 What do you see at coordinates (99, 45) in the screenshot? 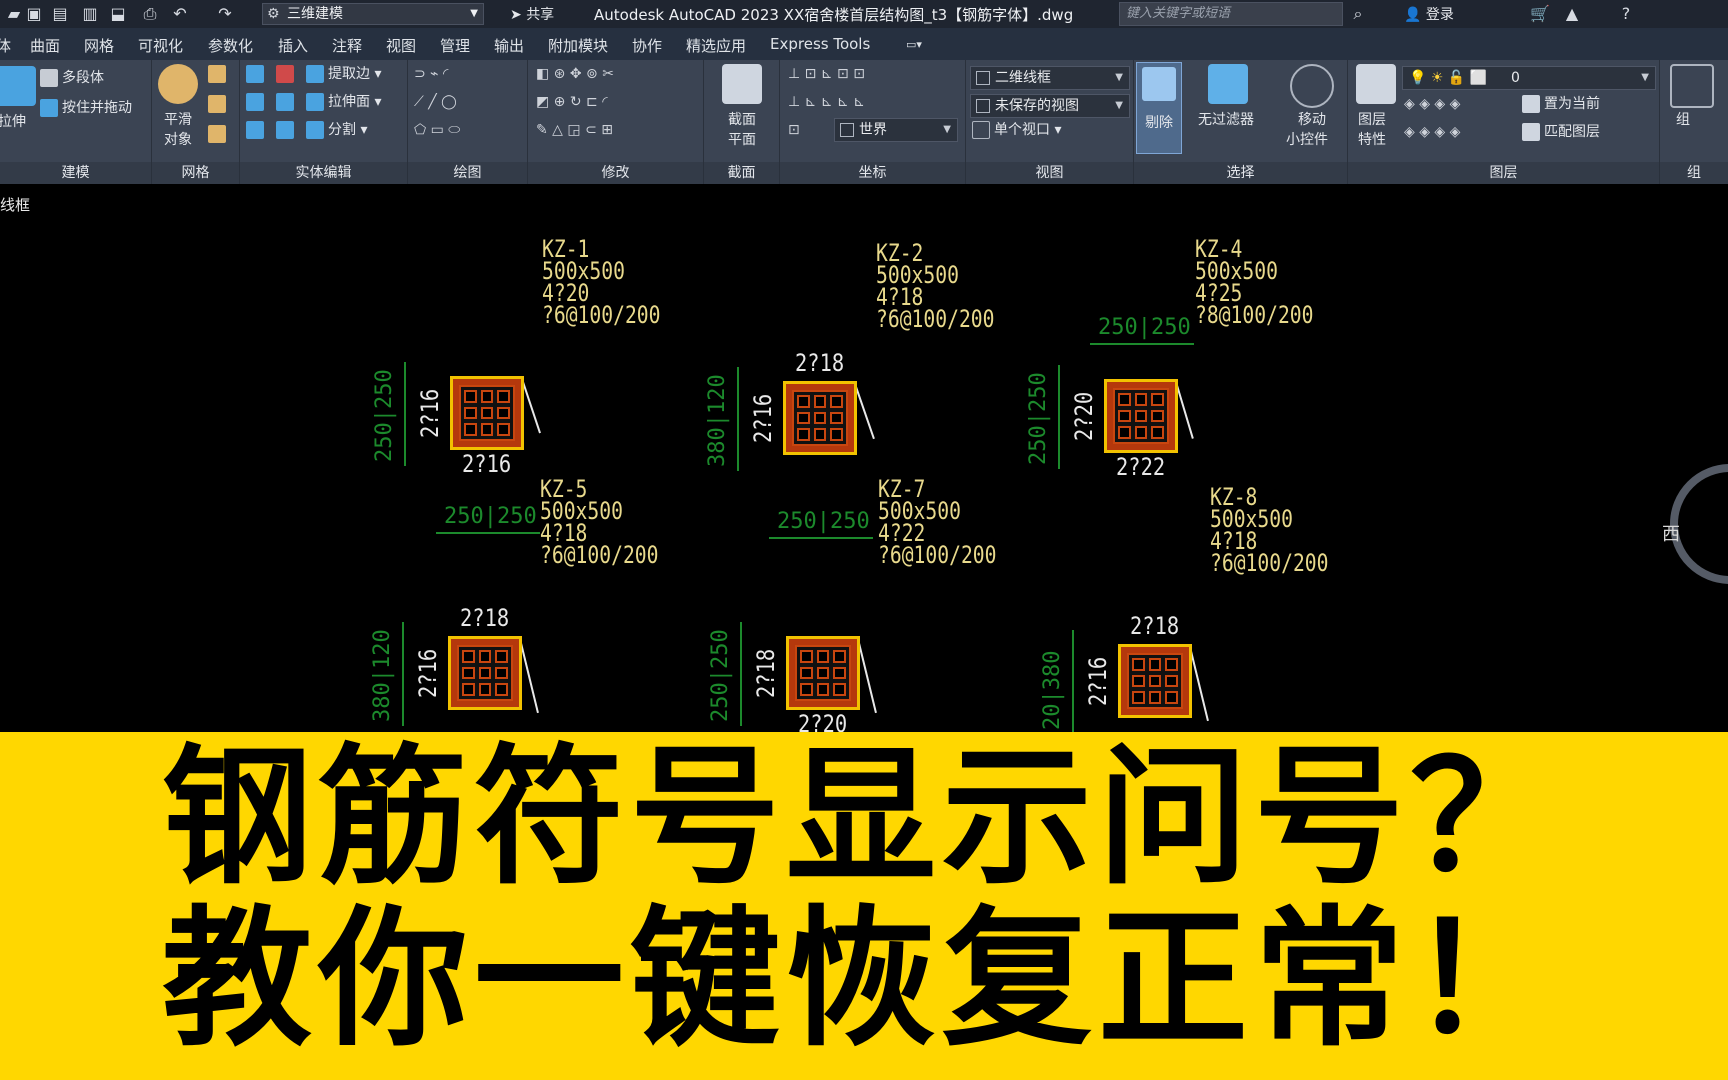
I see `menu-item: 网格` at bounding box center [99, 45].